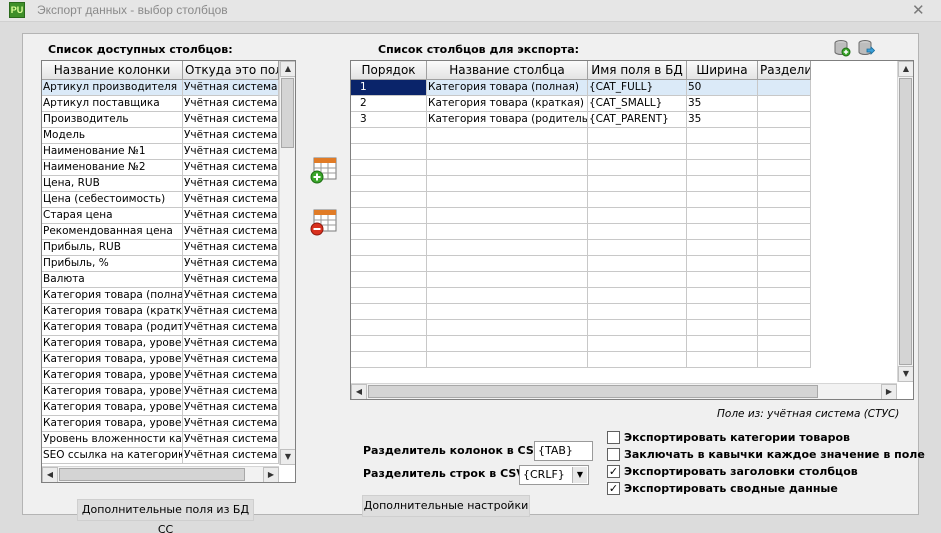 The image size is (941, 533). I want to click on available-column-row: Цена, RUB Учётная система, so click(160, 184).